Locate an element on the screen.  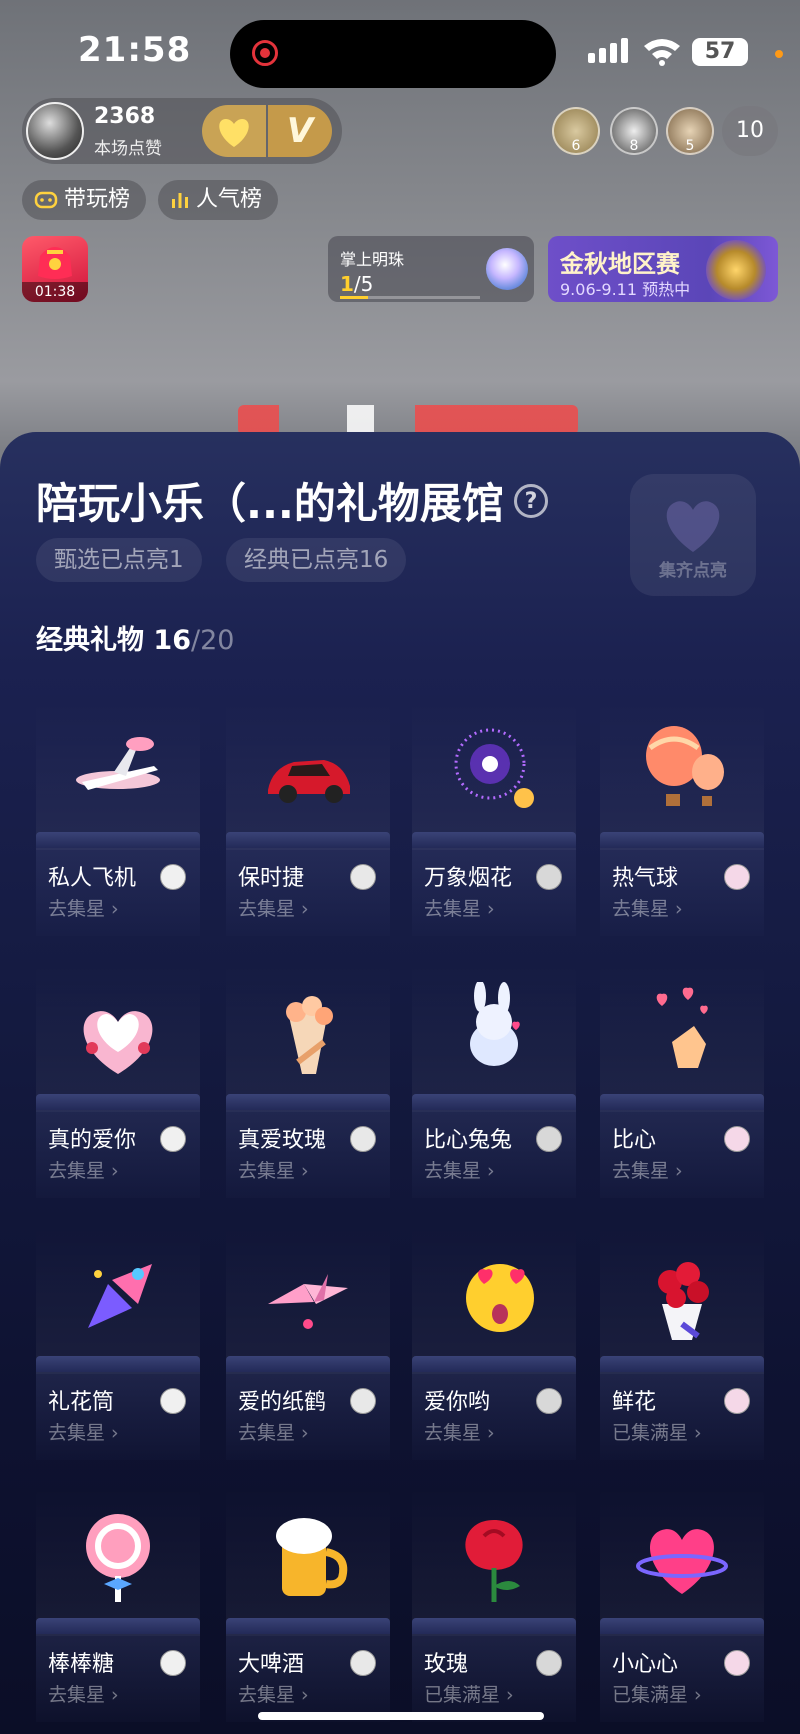
heart-icon is located at coordinates (234, 133).